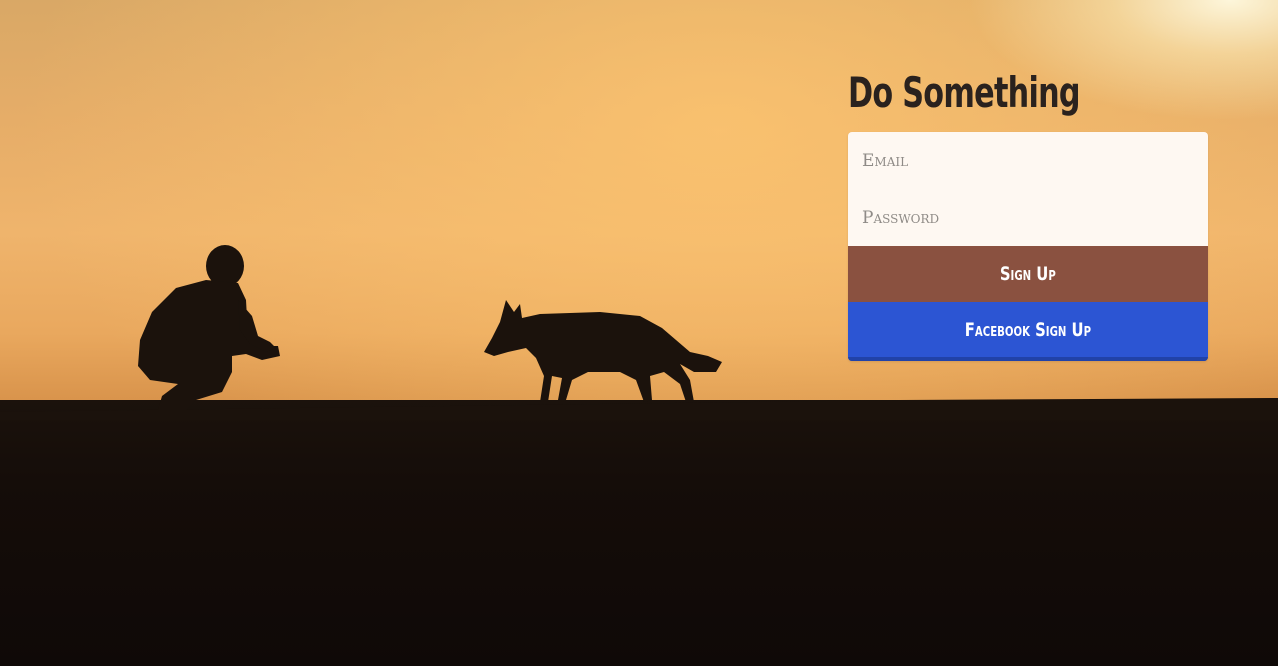  I want to click on signup-form: Sign Up Facebook Sign Up, so click(1028, 246).